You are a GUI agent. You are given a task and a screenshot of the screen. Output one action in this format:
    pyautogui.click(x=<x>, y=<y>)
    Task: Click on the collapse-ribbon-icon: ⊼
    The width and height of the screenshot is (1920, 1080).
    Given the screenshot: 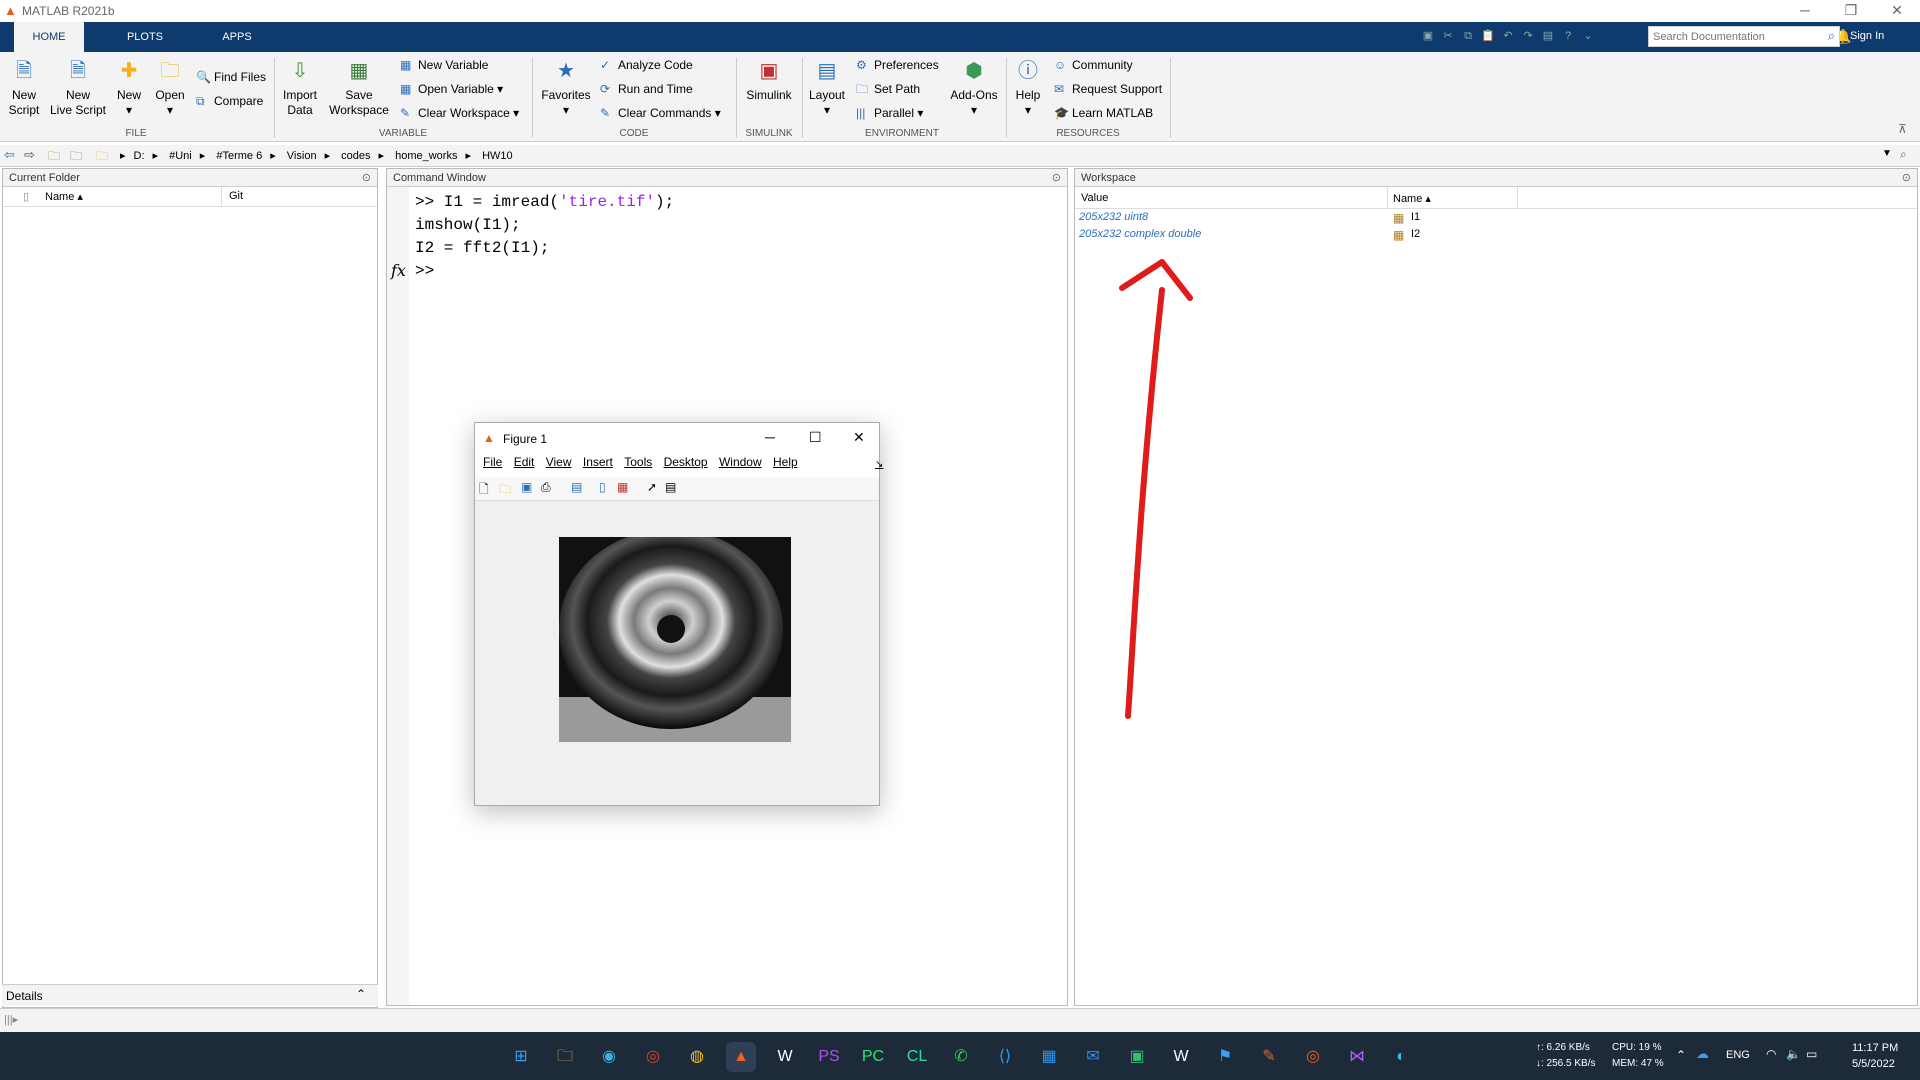 What is the action you would take?
    pyautogui.click(x=1902, y=129)
    